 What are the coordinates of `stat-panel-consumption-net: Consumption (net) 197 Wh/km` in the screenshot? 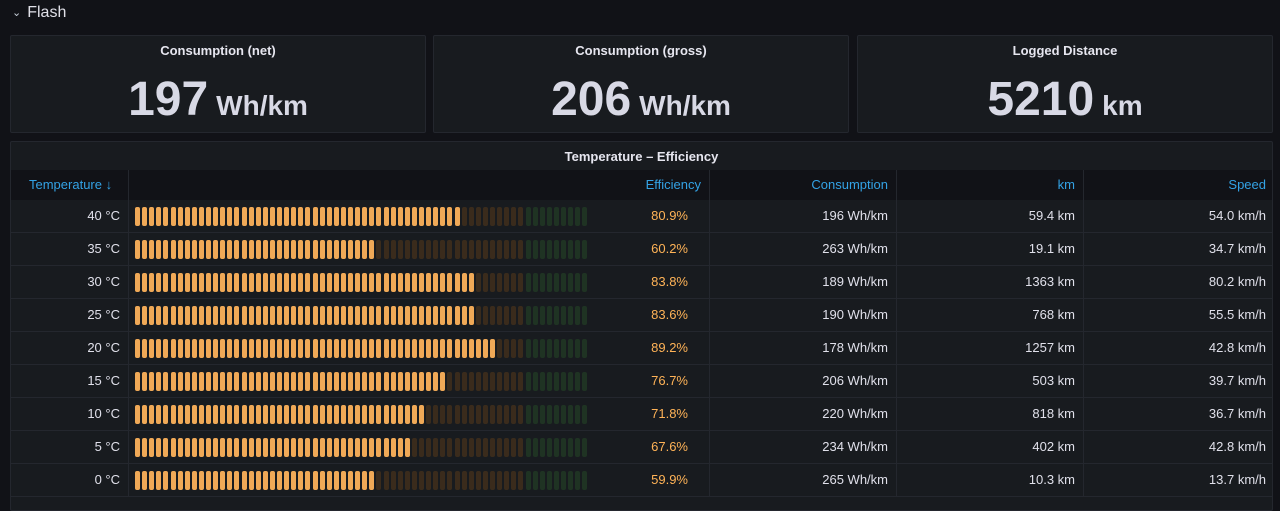 It's located at (218, 84).